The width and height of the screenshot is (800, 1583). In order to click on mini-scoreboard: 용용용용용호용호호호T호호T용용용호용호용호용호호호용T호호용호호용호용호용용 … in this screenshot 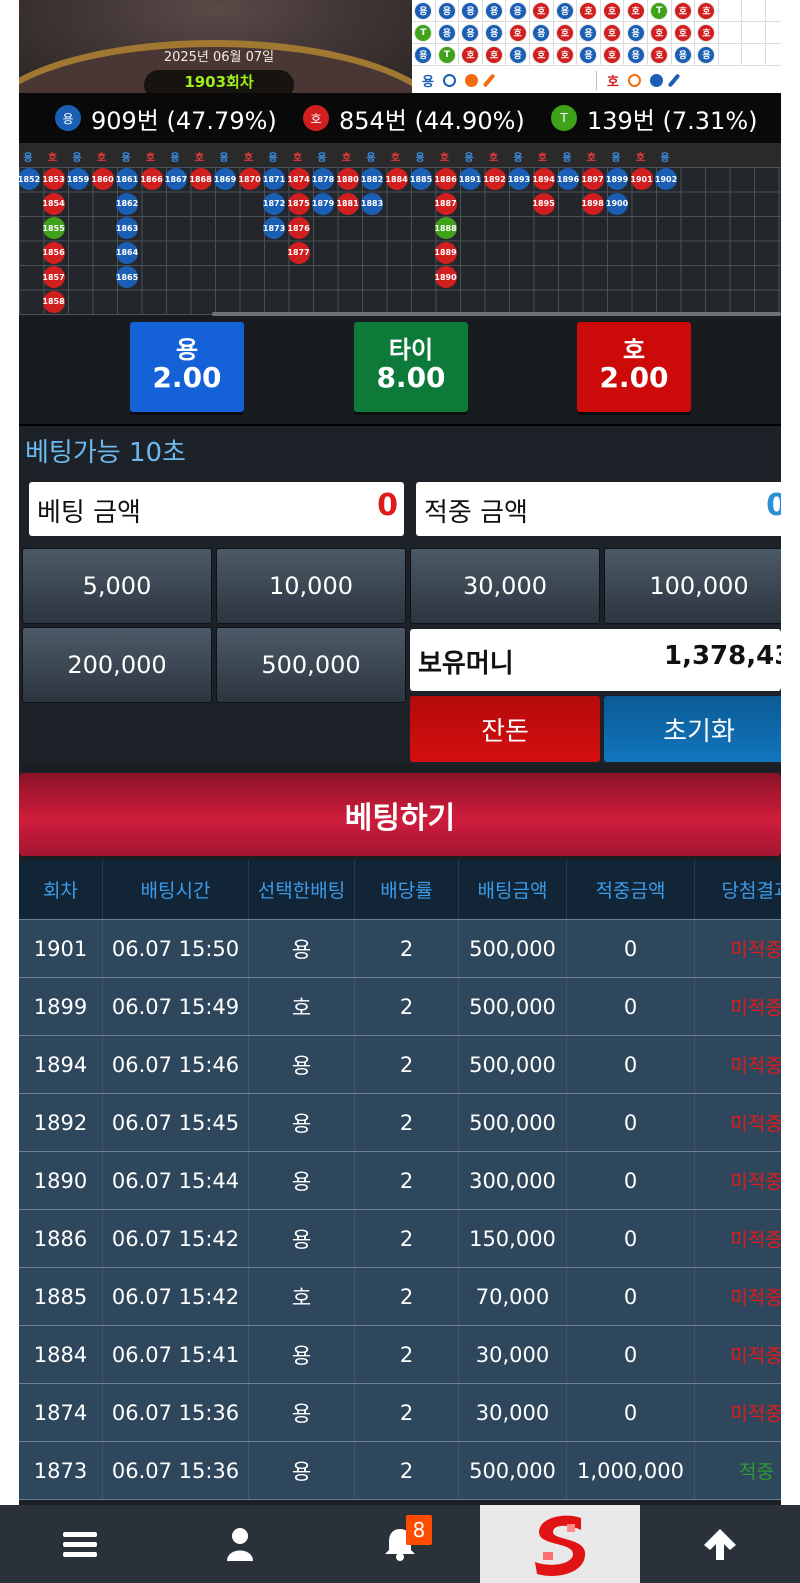, I will do `click(596, 46)`.